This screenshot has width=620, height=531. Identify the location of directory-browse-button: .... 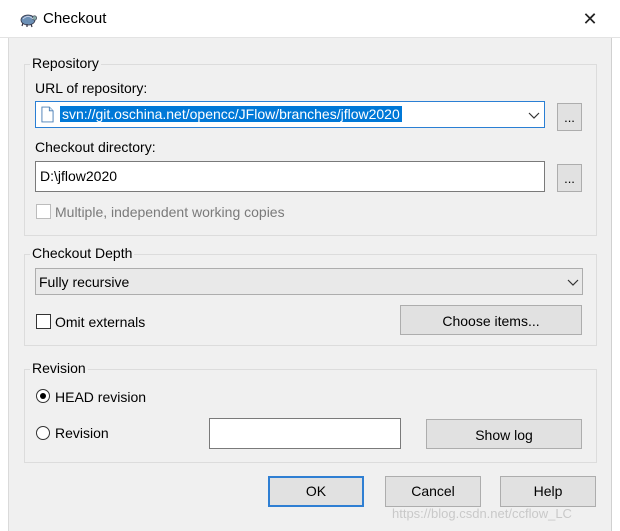
(569, 178).